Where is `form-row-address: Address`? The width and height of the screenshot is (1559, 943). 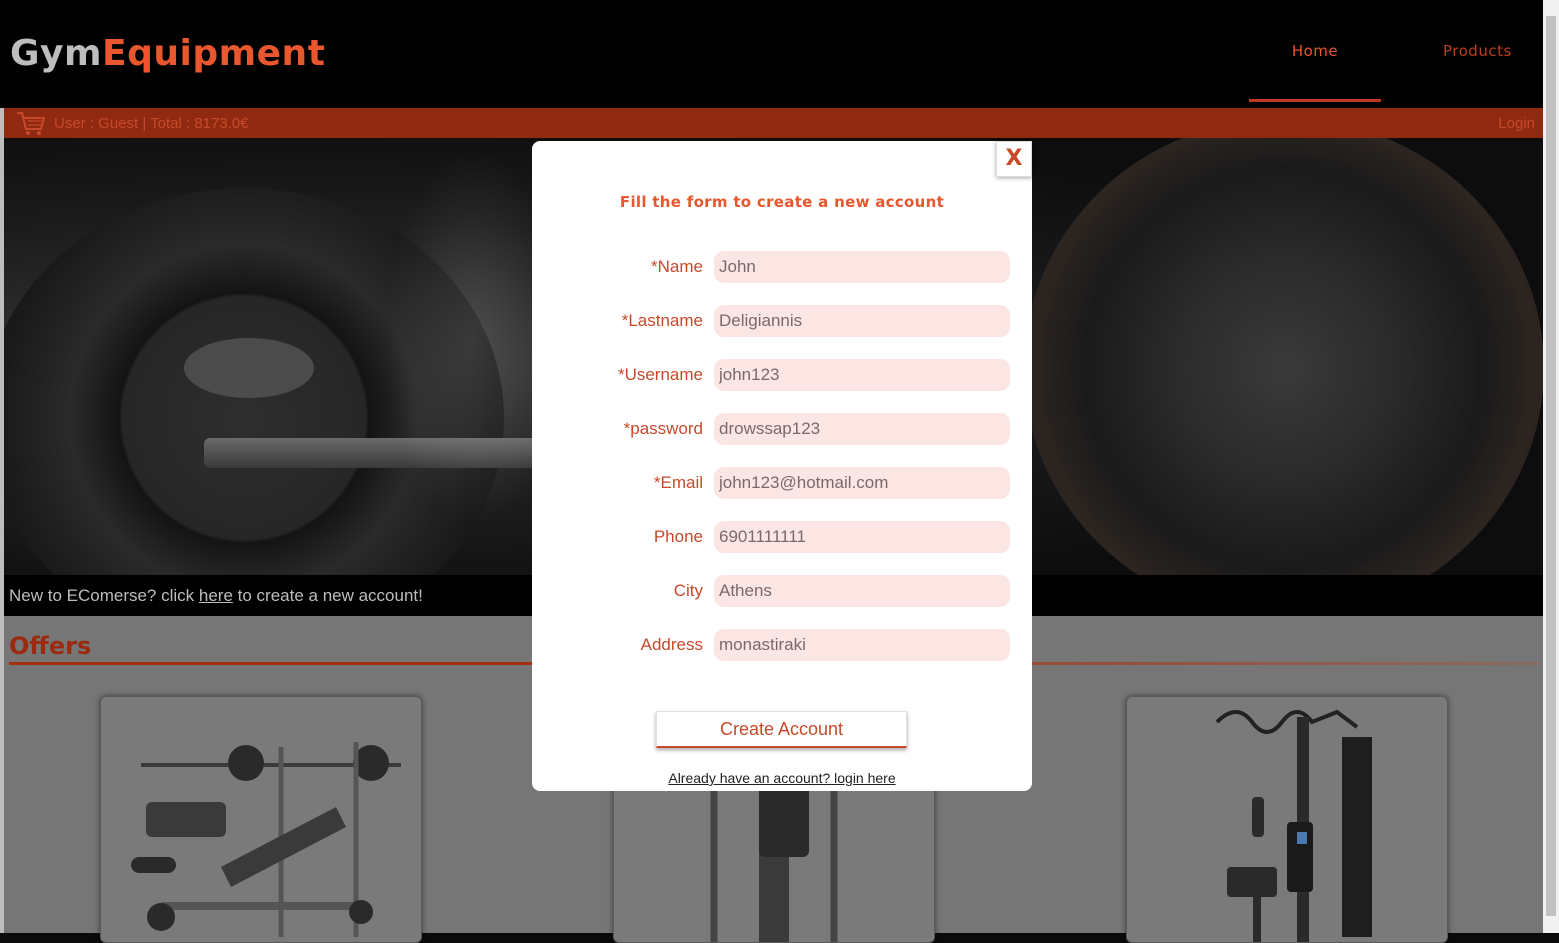
form-row-address: Address is located at coordinates (782, 645).